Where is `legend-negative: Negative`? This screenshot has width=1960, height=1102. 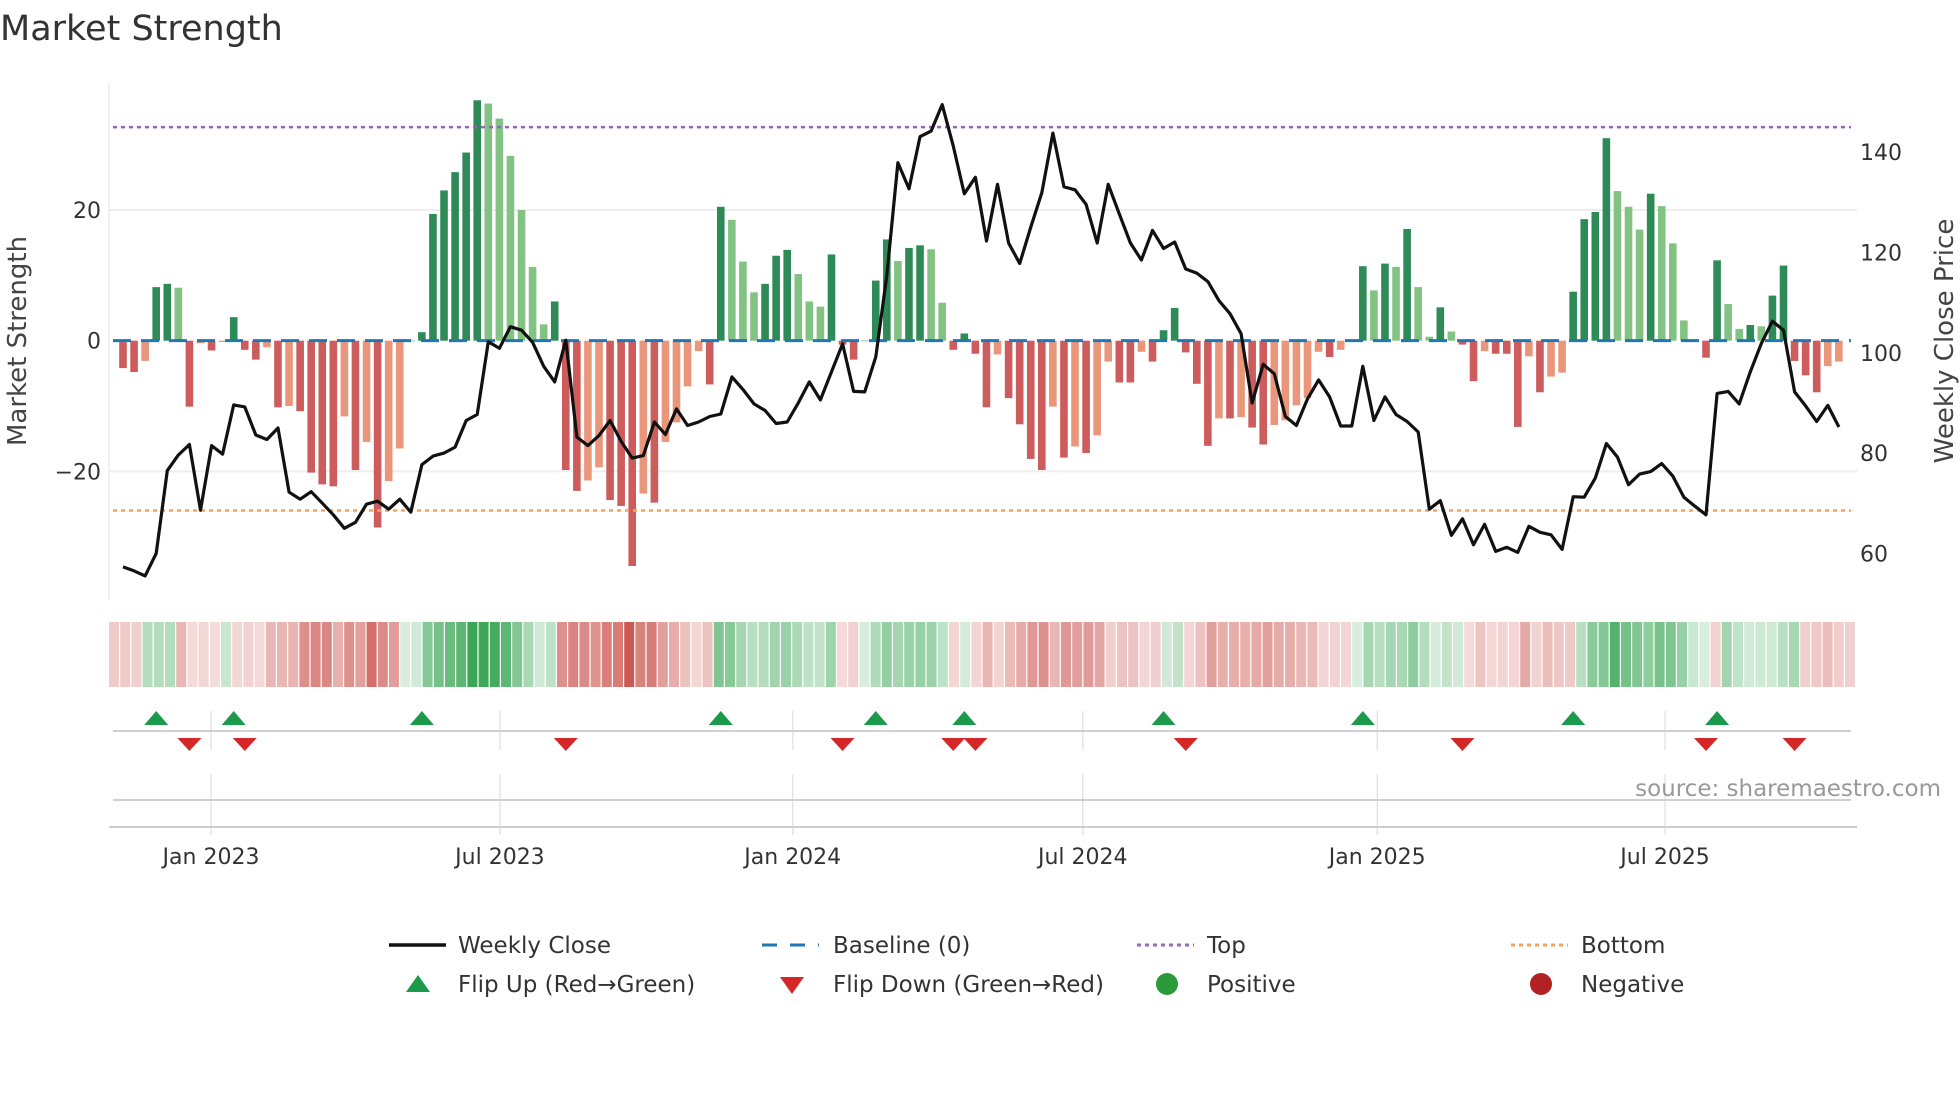
legend-negative: Negative is located at coordinates (1632, 985).